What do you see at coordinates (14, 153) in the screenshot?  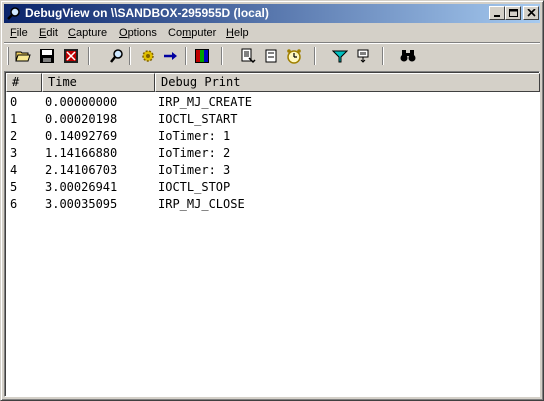 I see `row-number: 3` at bounding box center [14, 153].